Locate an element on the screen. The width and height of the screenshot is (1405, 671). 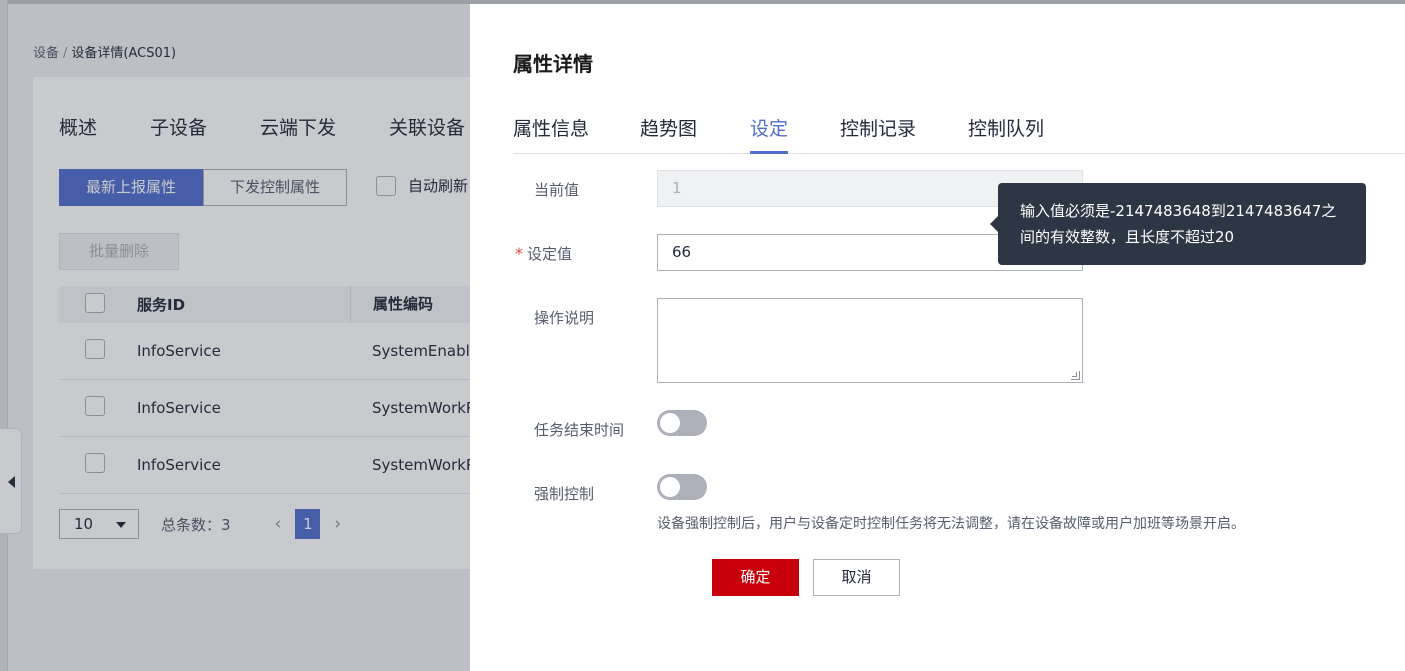
tab-control-records: 控制记录 is located at coordinates (878, 127).